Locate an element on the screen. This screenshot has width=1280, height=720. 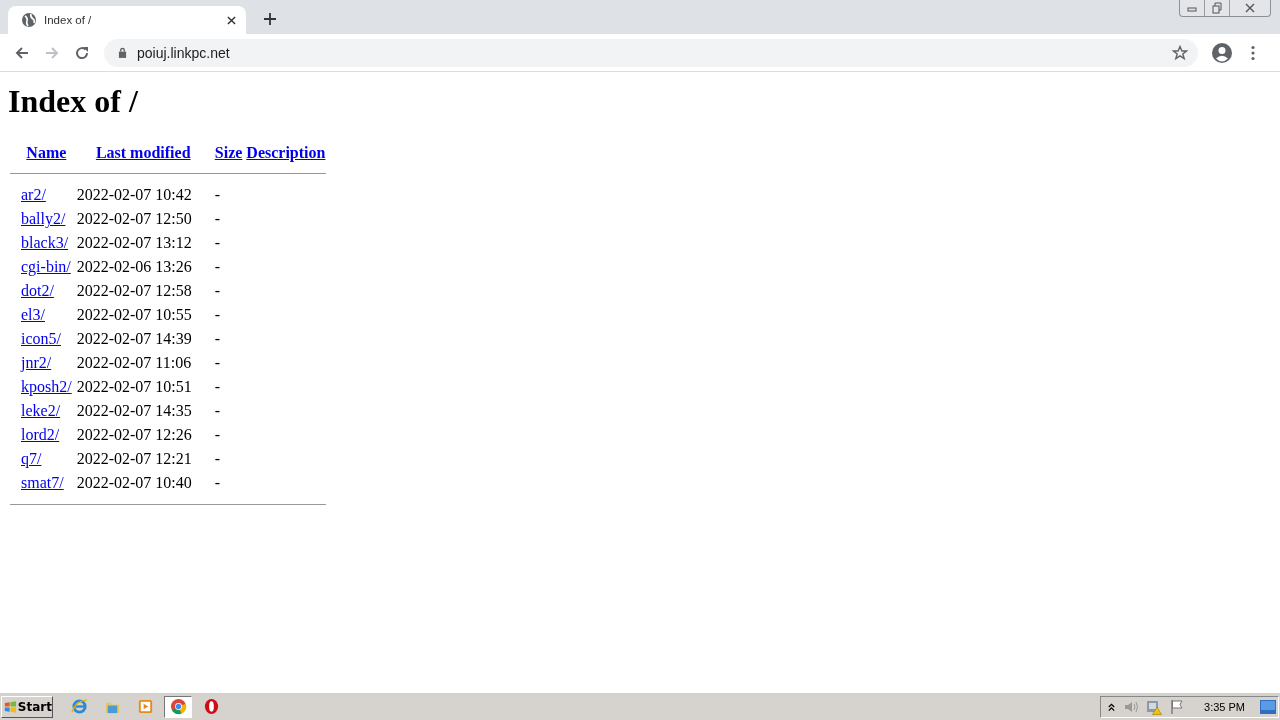
tab-title: Index of / is located at coordinates (68, 20).